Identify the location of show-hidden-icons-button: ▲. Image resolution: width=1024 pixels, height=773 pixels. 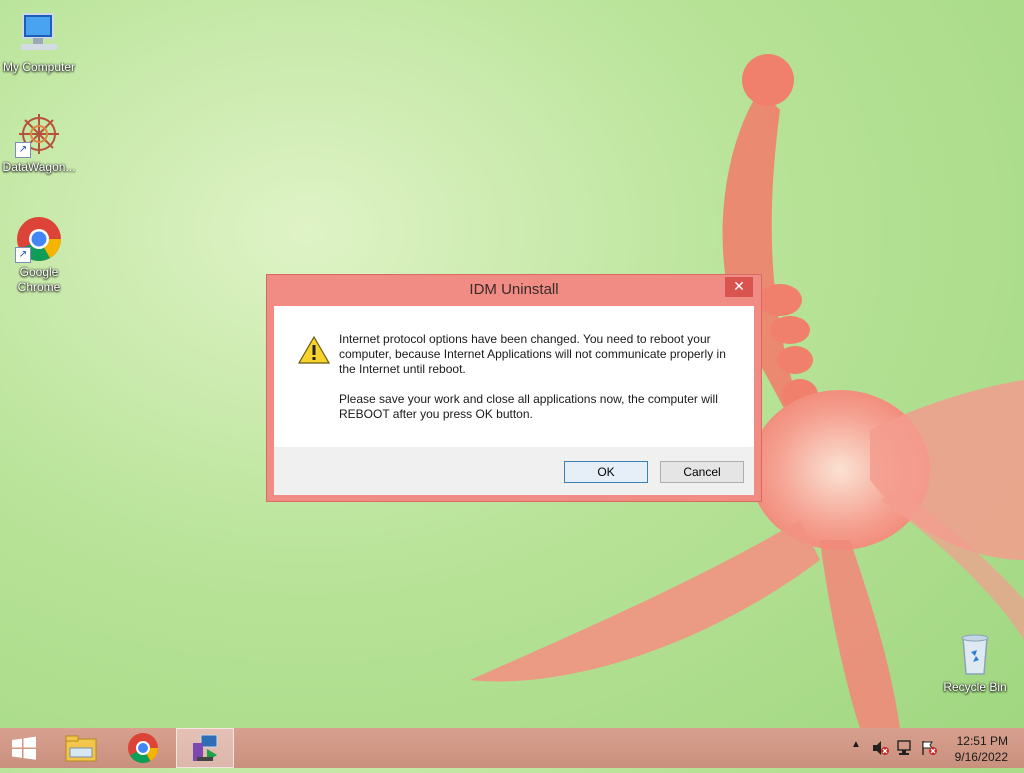
(856, 744).